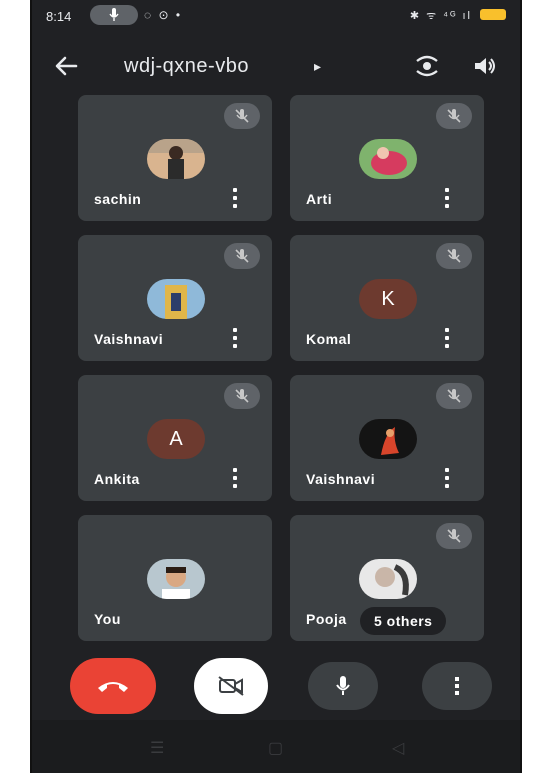  What do you see at coordinates (276, 66) in the screenshot?
I see `call-header: wdj-qxne-vbo ▸` at bounding box center [276, 66].